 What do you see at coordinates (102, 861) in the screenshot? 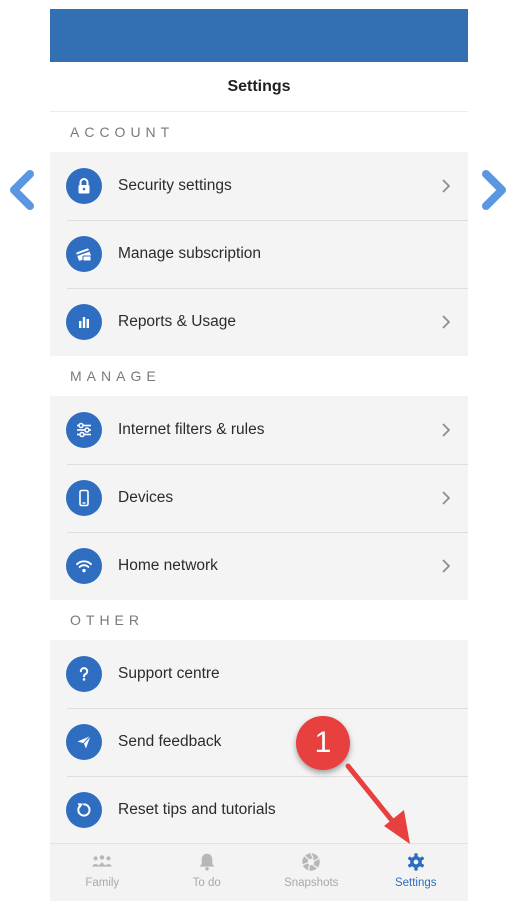
I see `family-icon` at bounding box center [102, 861].